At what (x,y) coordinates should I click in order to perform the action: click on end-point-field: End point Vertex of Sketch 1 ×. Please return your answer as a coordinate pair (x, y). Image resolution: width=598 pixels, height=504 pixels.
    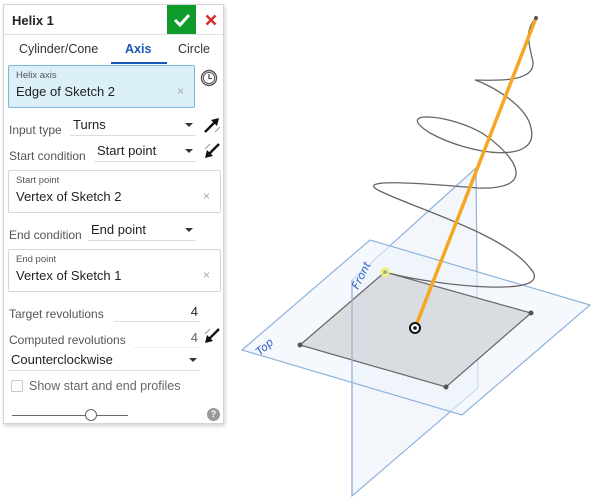
    Looking at the image, I should click on (114, 270).